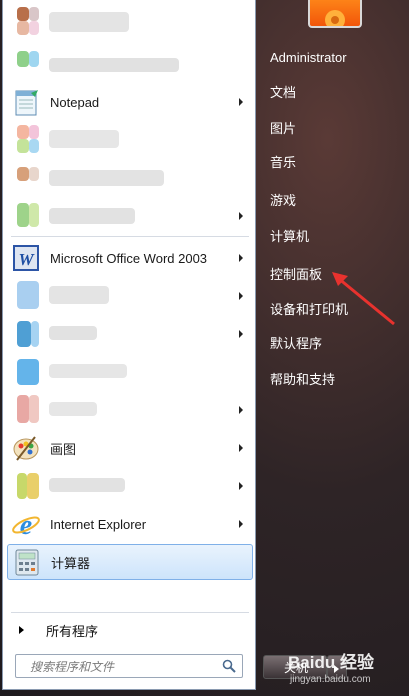  I want to click on music-link: 音乐, so click(322, 161).